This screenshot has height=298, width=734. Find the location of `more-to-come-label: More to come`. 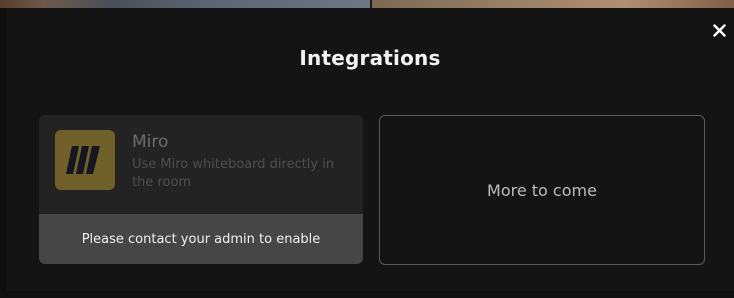

more-to-come-label: More to come is located at coordinates (542, 190).